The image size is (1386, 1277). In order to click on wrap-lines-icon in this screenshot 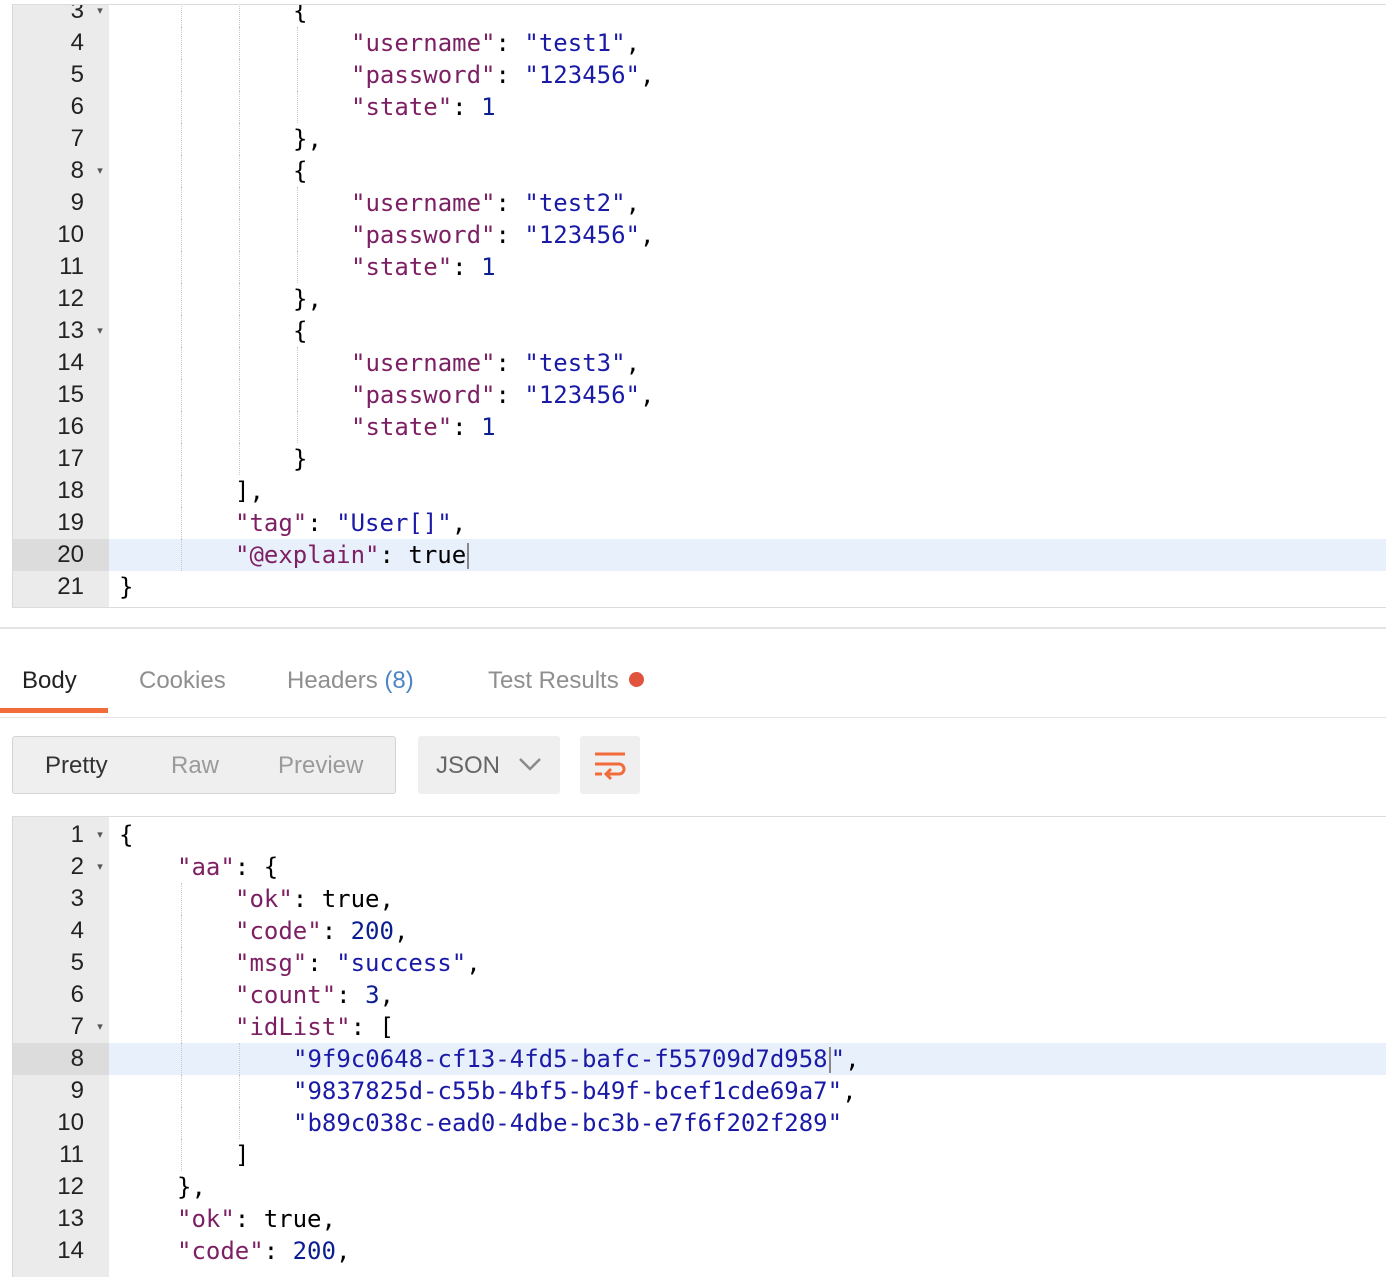, I will do `click(610, 766)`.